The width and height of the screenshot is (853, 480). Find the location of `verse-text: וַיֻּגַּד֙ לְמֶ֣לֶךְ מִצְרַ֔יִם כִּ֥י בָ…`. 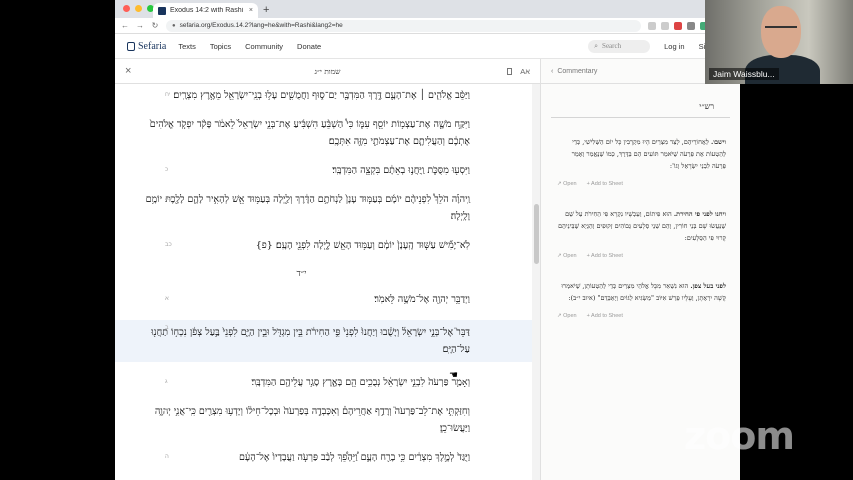

verse-text: וַיֻּגַּד֙ לְמֶ֣לֶךְ מִצְרַ֔יִם כִּ֥י בָ… is located at coordinates (354, 457).